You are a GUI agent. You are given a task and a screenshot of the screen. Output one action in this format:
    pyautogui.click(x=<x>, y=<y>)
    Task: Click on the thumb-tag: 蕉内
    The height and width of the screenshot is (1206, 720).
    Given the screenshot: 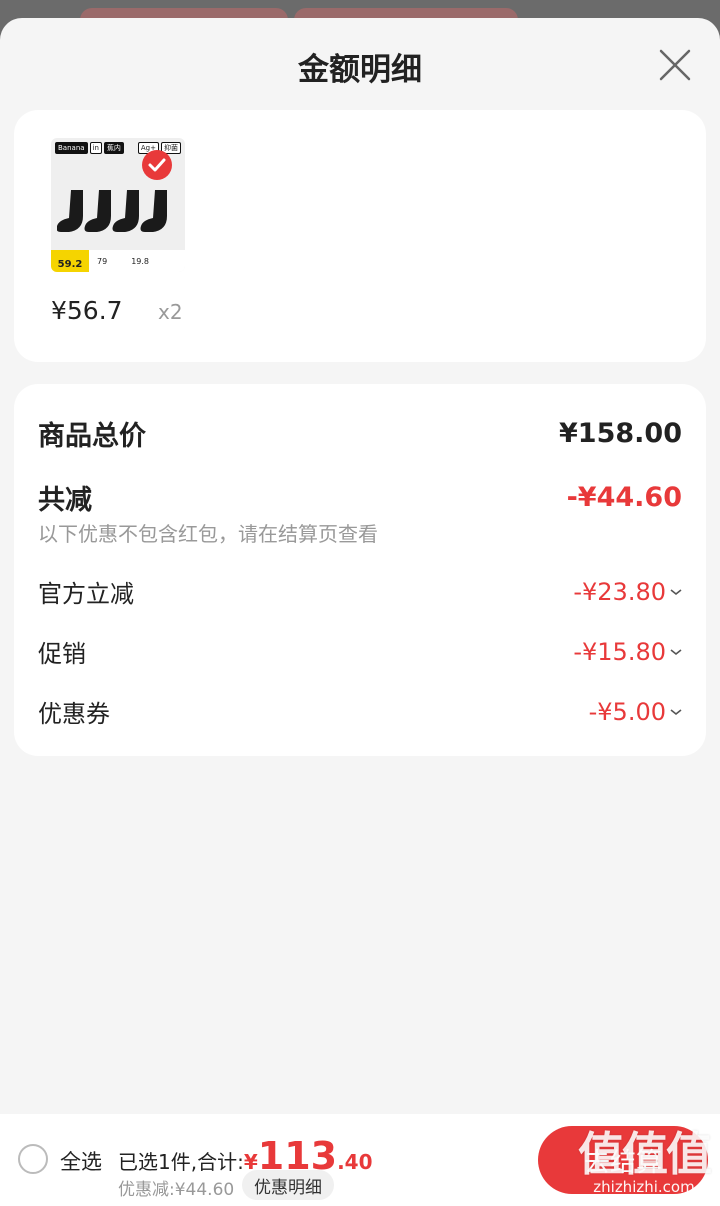 What is the action you would take?
    pyautogui.click(x=113, y=148)
    